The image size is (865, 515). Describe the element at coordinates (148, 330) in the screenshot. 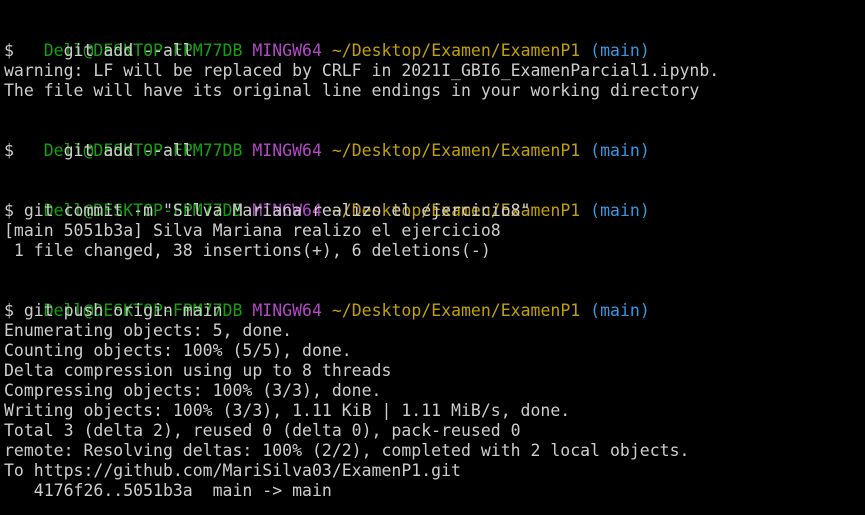

I see `output-line: Enumerating objects: 5, done.` at that location.